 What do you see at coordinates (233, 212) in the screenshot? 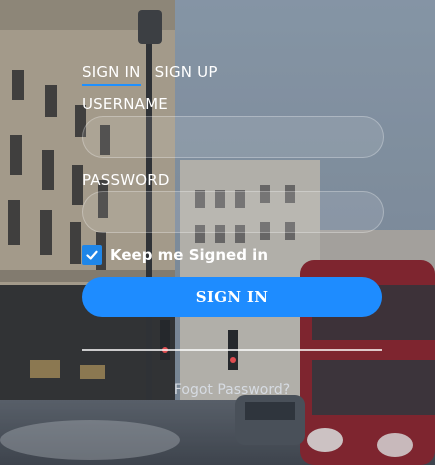
I see `password-input` at bounding box center [233, 212].